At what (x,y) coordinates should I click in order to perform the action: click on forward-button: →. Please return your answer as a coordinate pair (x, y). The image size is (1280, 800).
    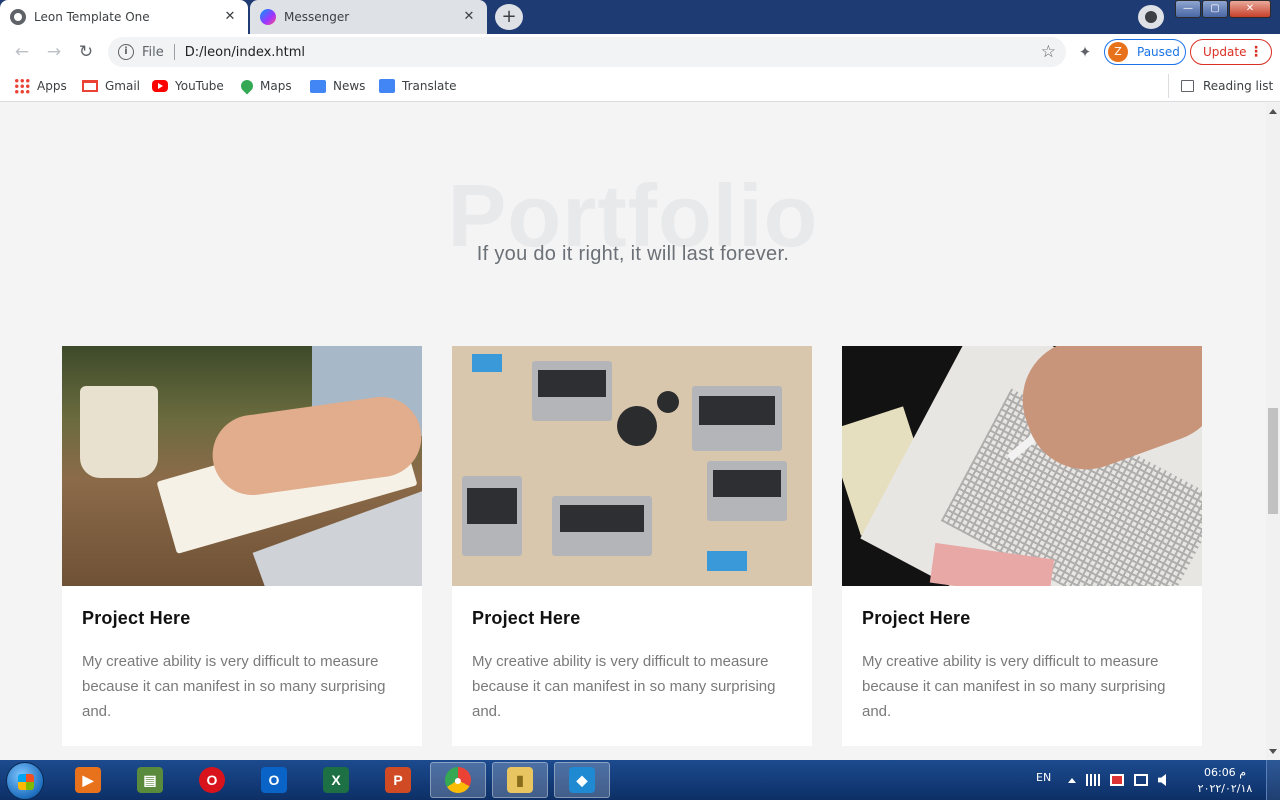
    Looking at the image, I should click on (54, 52).